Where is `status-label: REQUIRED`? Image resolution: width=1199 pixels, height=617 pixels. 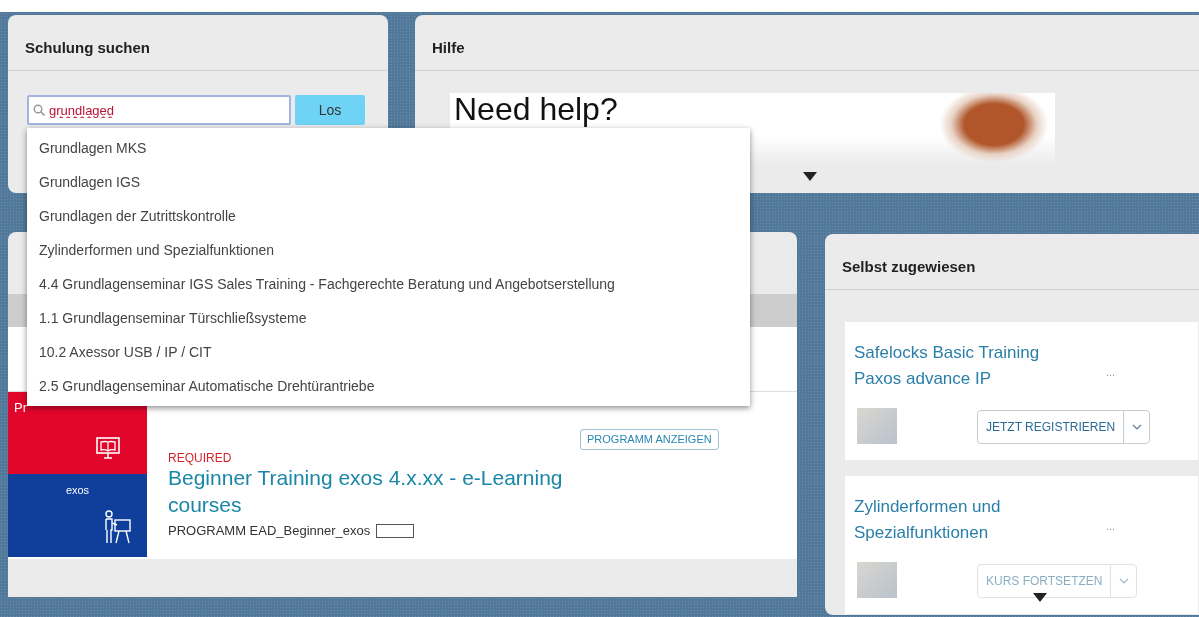 status-label: REQUIRED is located at coordinates (200, 458).